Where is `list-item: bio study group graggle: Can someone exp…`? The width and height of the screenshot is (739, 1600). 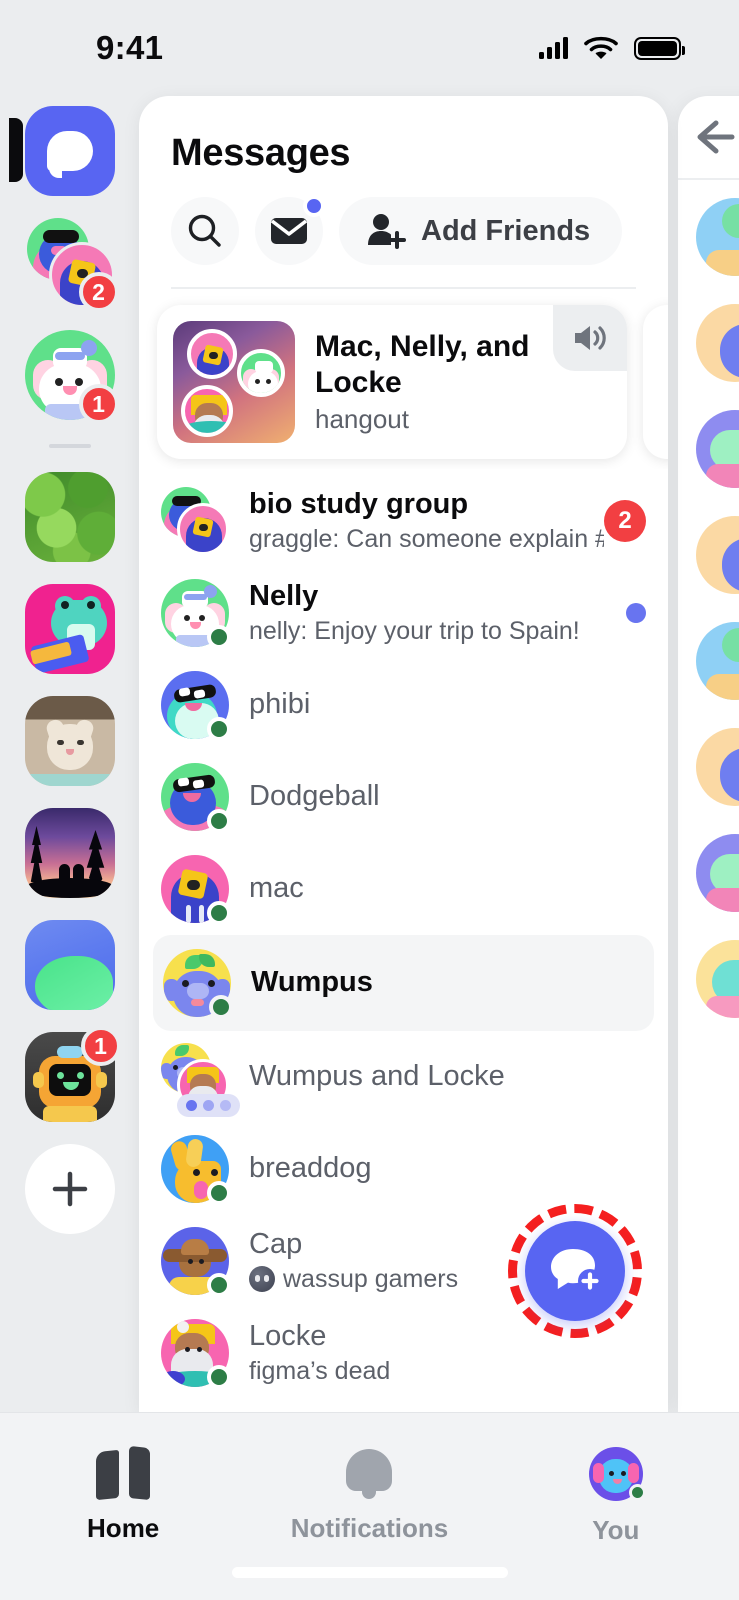 list-item: bio study group graggle: Can someone exp… is located at coordinates (403, 521).